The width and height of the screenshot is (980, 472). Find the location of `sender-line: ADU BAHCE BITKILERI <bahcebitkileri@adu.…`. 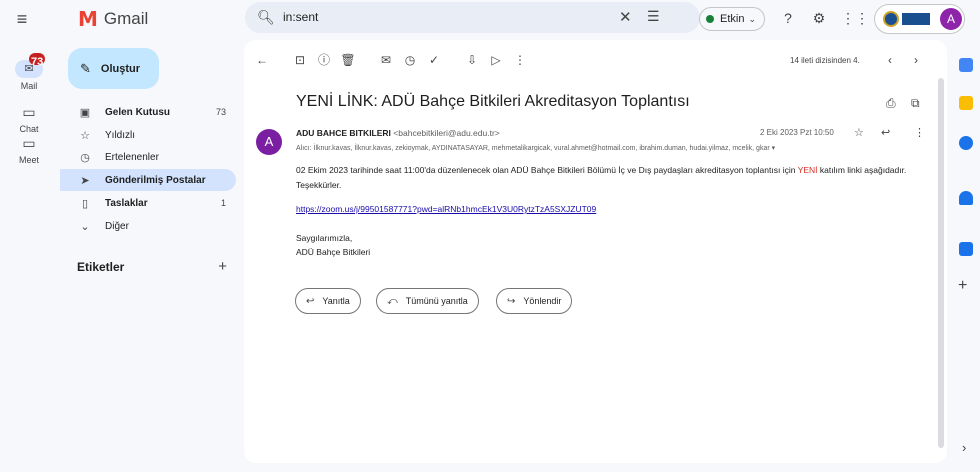

sender-line: ADU BAHCE BITKILERI <bahcebitkileri@adu.… is located at coordinates (398, 133).